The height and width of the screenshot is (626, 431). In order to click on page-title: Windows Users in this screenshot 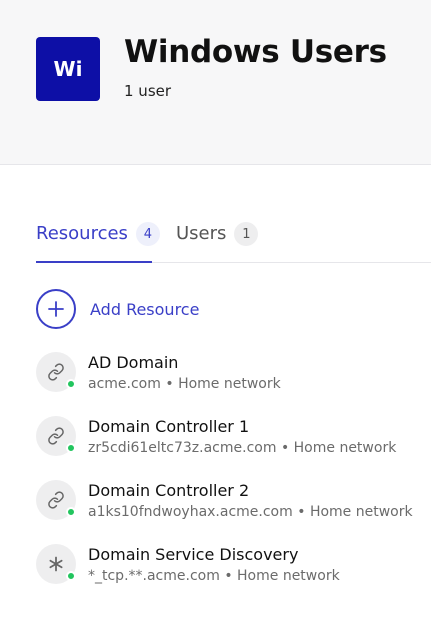, I will do `click(255, 52)`.